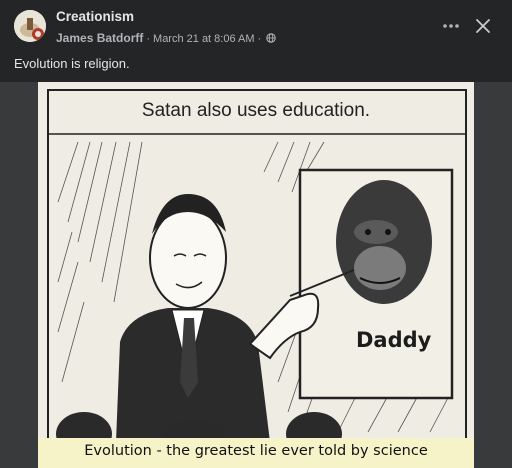 The height and width of the screenshot is (468, 512). I want to click on more-horizontal-icon, so click(451, 26).